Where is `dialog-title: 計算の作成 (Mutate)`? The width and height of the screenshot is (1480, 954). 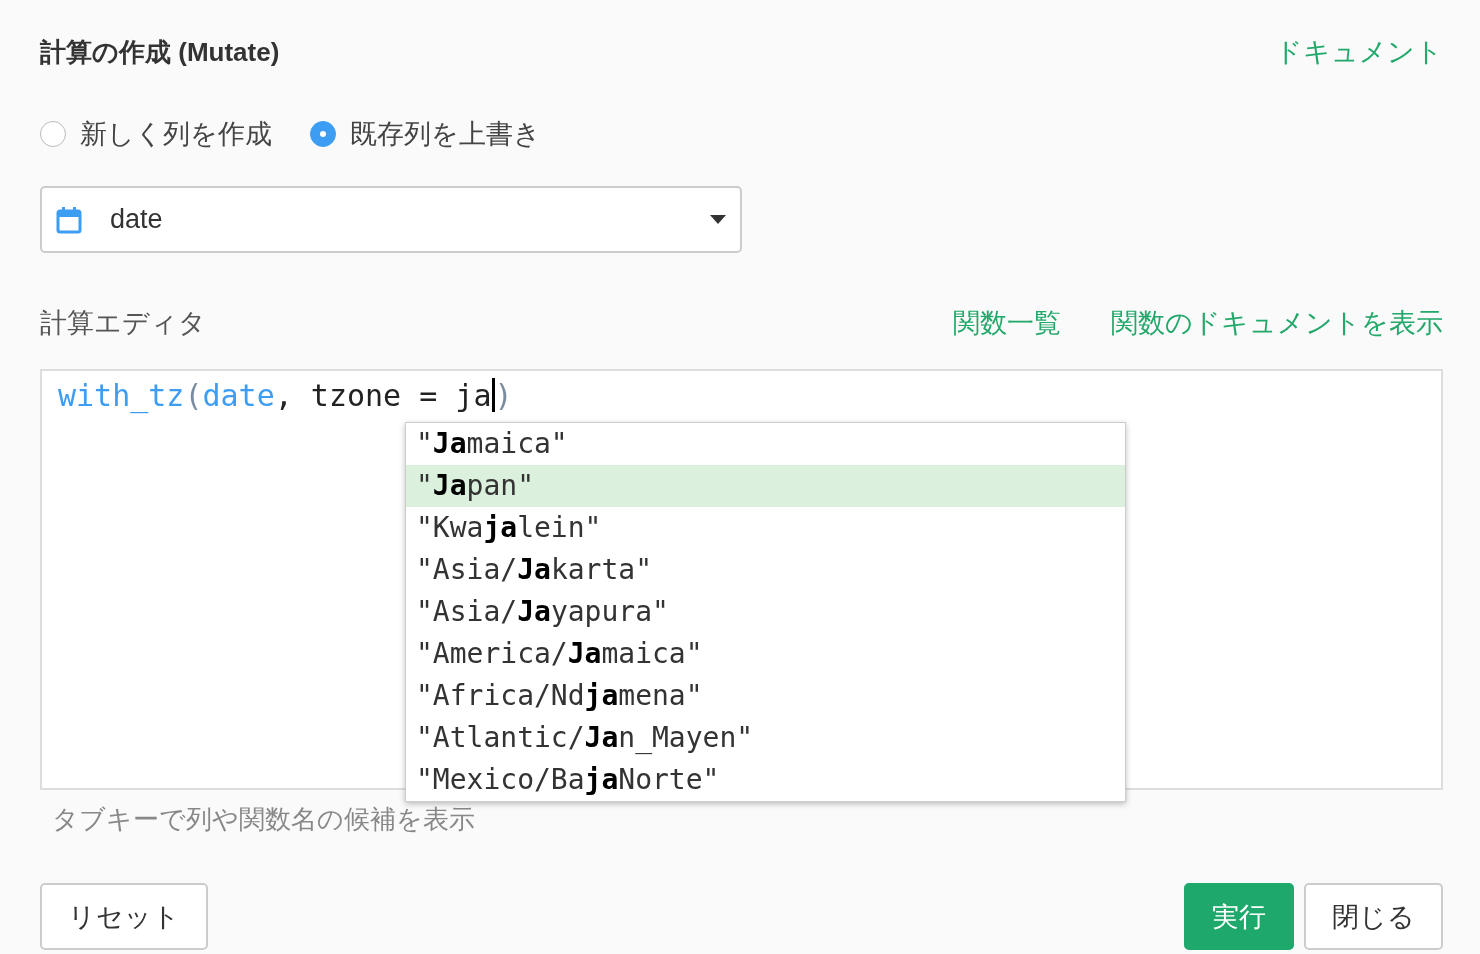
dialog-title: 計算の作成 (Mutate) is located at coordinates (160, 52).